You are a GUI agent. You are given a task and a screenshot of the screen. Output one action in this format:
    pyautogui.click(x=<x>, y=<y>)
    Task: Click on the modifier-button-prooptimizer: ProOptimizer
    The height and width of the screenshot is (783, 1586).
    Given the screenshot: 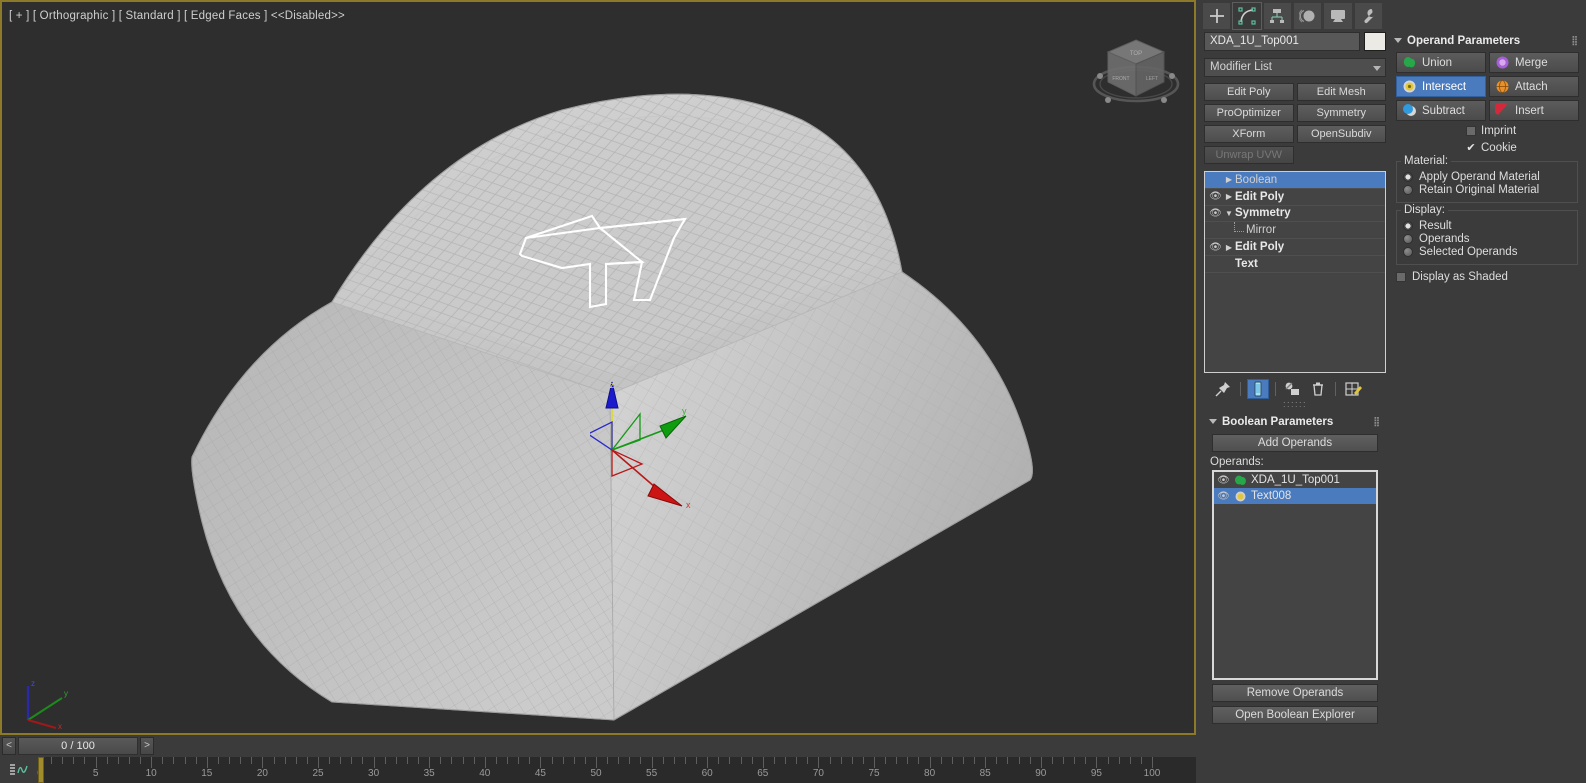 What is the action you would take?
    pyautogui.click(x=1249, y=113)
    